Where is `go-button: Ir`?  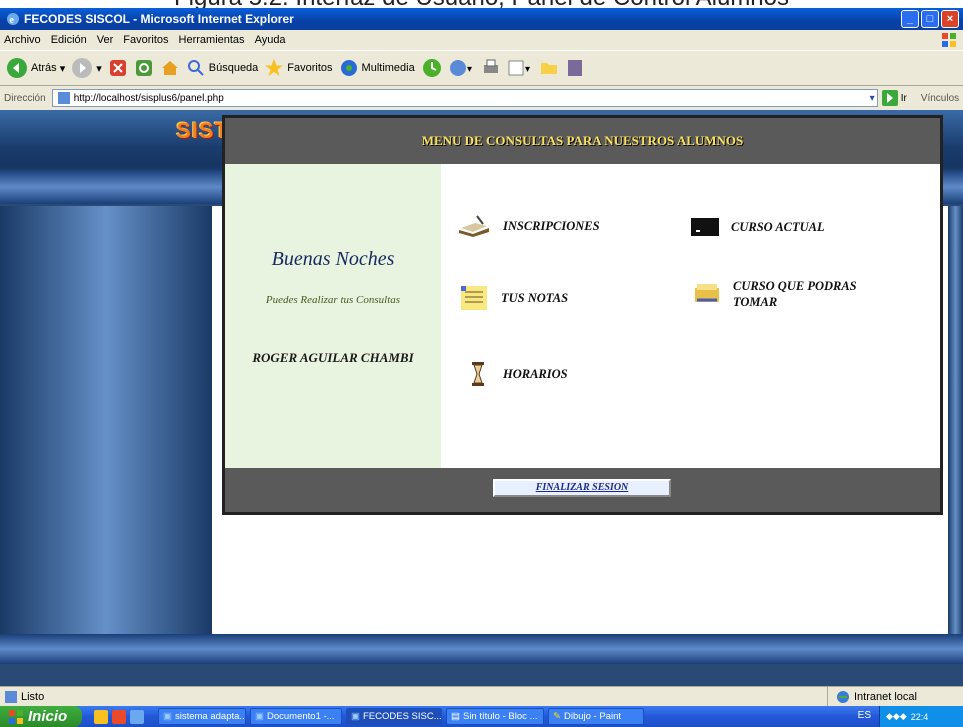
go-button: Ir is located at coordinates (894, 98).